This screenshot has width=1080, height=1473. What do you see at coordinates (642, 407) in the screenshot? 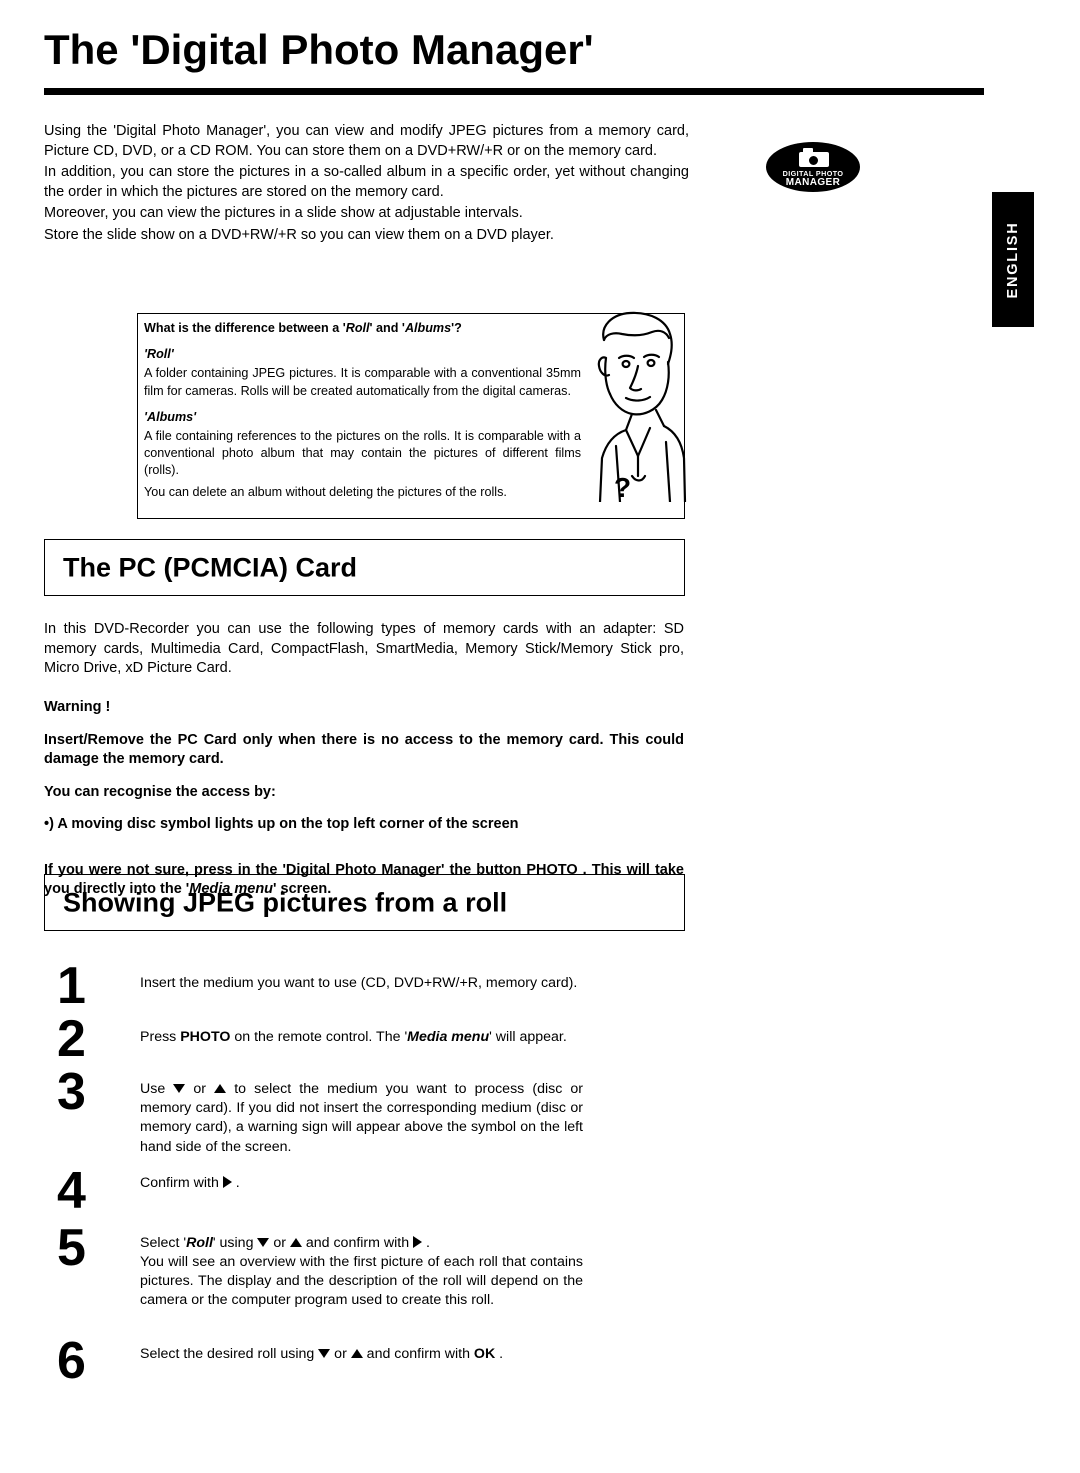
I see `thinking-man-drawing` at bounding box center [642, 407].